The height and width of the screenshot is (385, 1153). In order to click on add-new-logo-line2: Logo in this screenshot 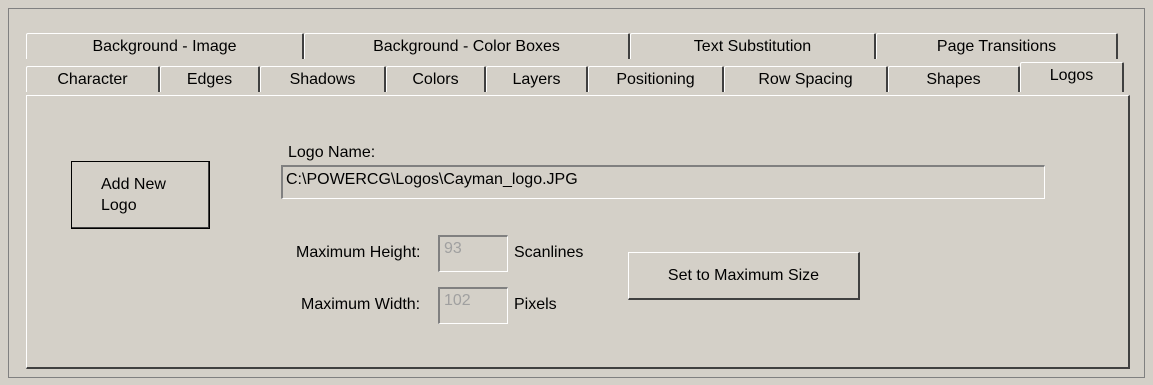, I will do `click(119, 205)`.